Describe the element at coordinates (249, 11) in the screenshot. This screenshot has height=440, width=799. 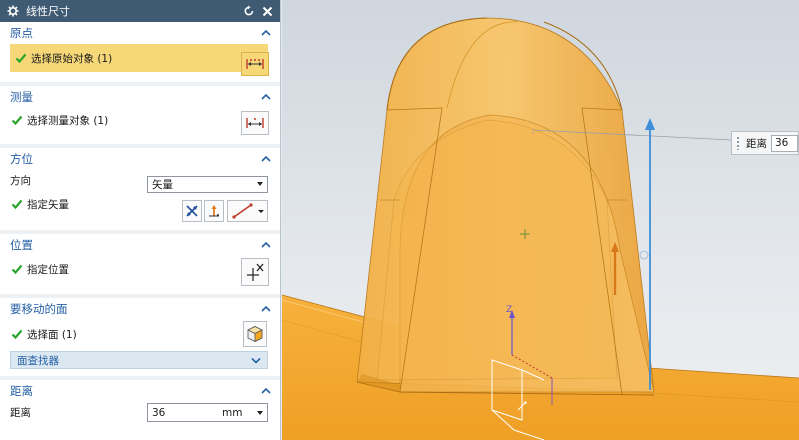
I see `reset-icon` at that location.